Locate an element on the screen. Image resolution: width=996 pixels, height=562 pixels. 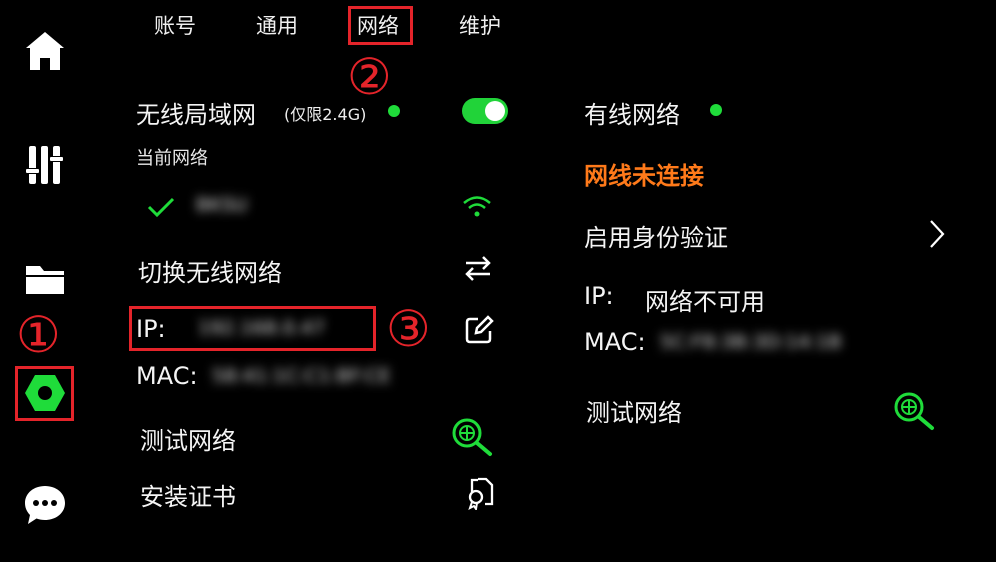
wireless-title: 无线局域网 is located at coordinates (196, 115).